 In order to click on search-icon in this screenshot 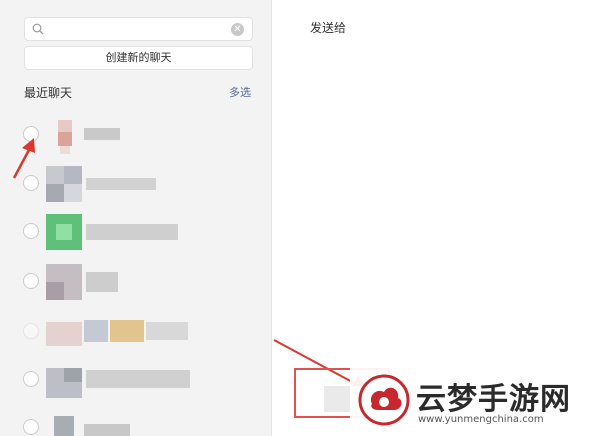, I will do `click(38, 29)`.